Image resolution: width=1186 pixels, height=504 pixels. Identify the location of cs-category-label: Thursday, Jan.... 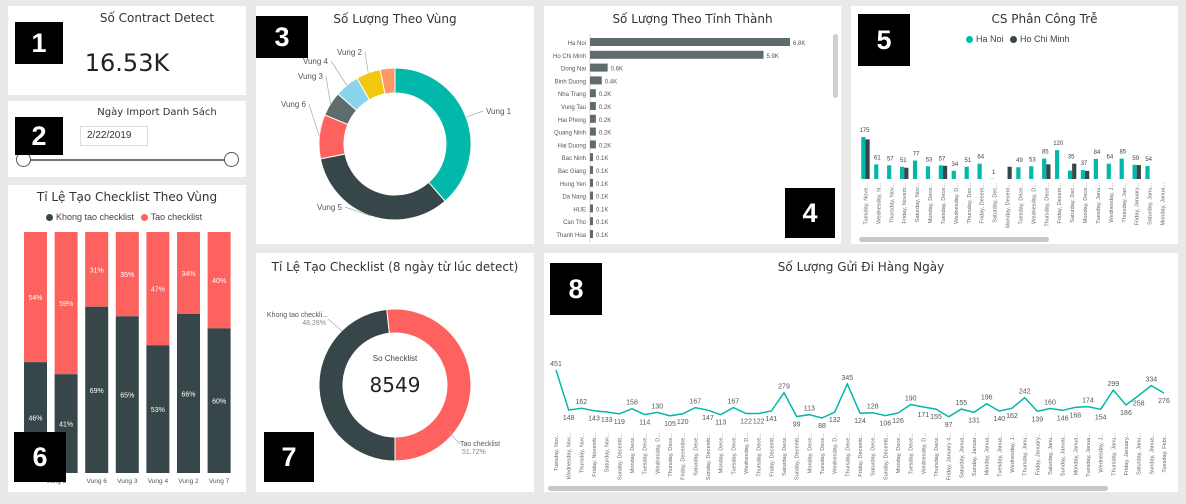
(1125, 203).